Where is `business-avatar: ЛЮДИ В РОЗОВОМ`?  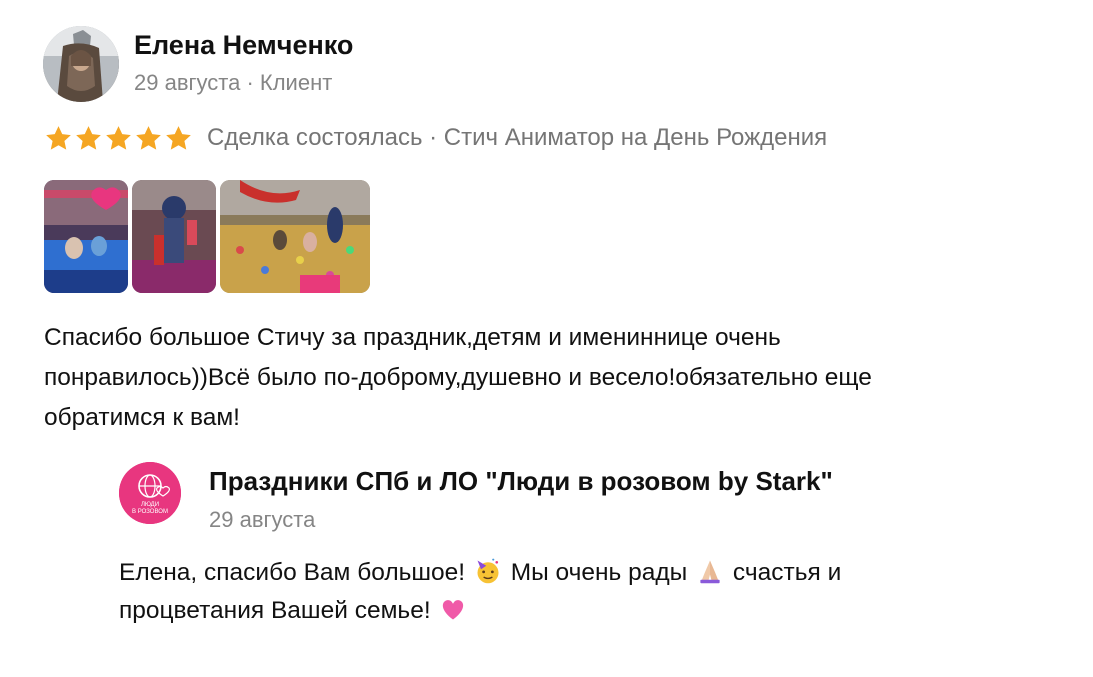 business-avatar: ЛЮДИ В РОЗОВОМ is located at coordinates (150, 493).